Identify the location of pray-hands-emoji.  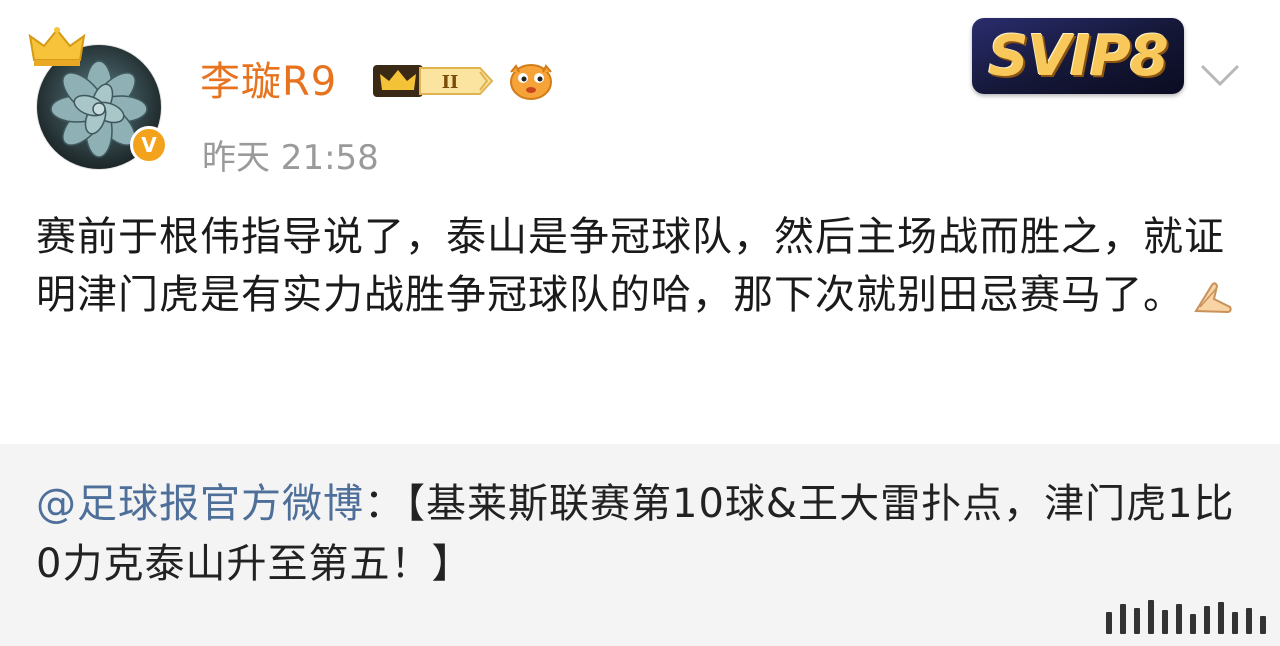
(1213, 298).